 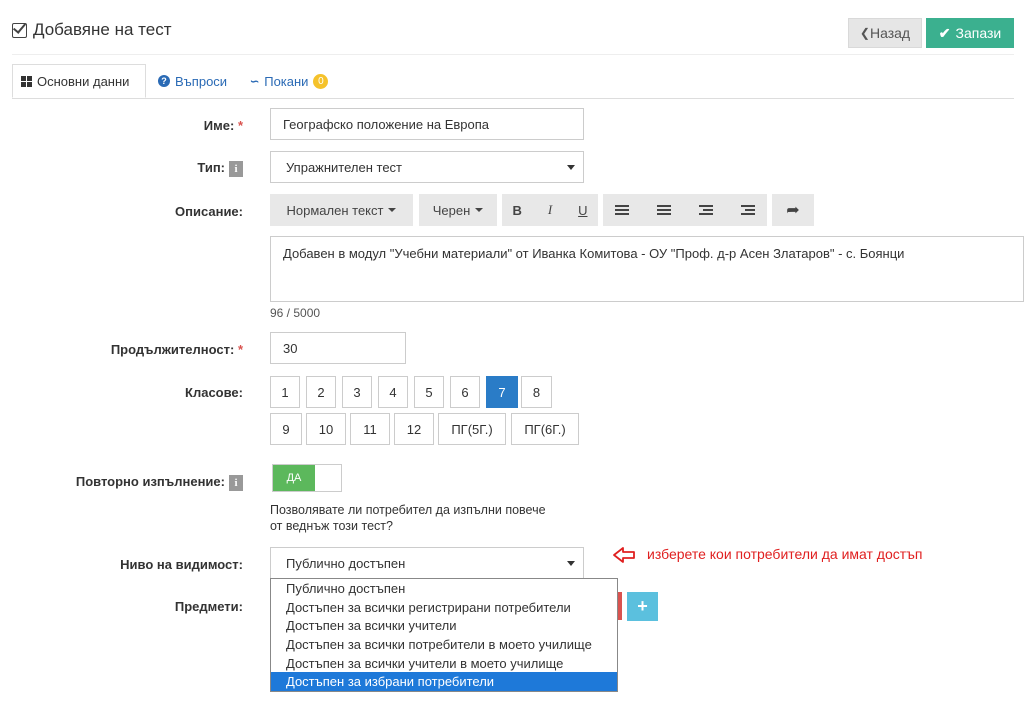 What do you see at coordinates (414, 429) in the screenshot?
I see `grade-button: 12` at bounding box center [414, 429].